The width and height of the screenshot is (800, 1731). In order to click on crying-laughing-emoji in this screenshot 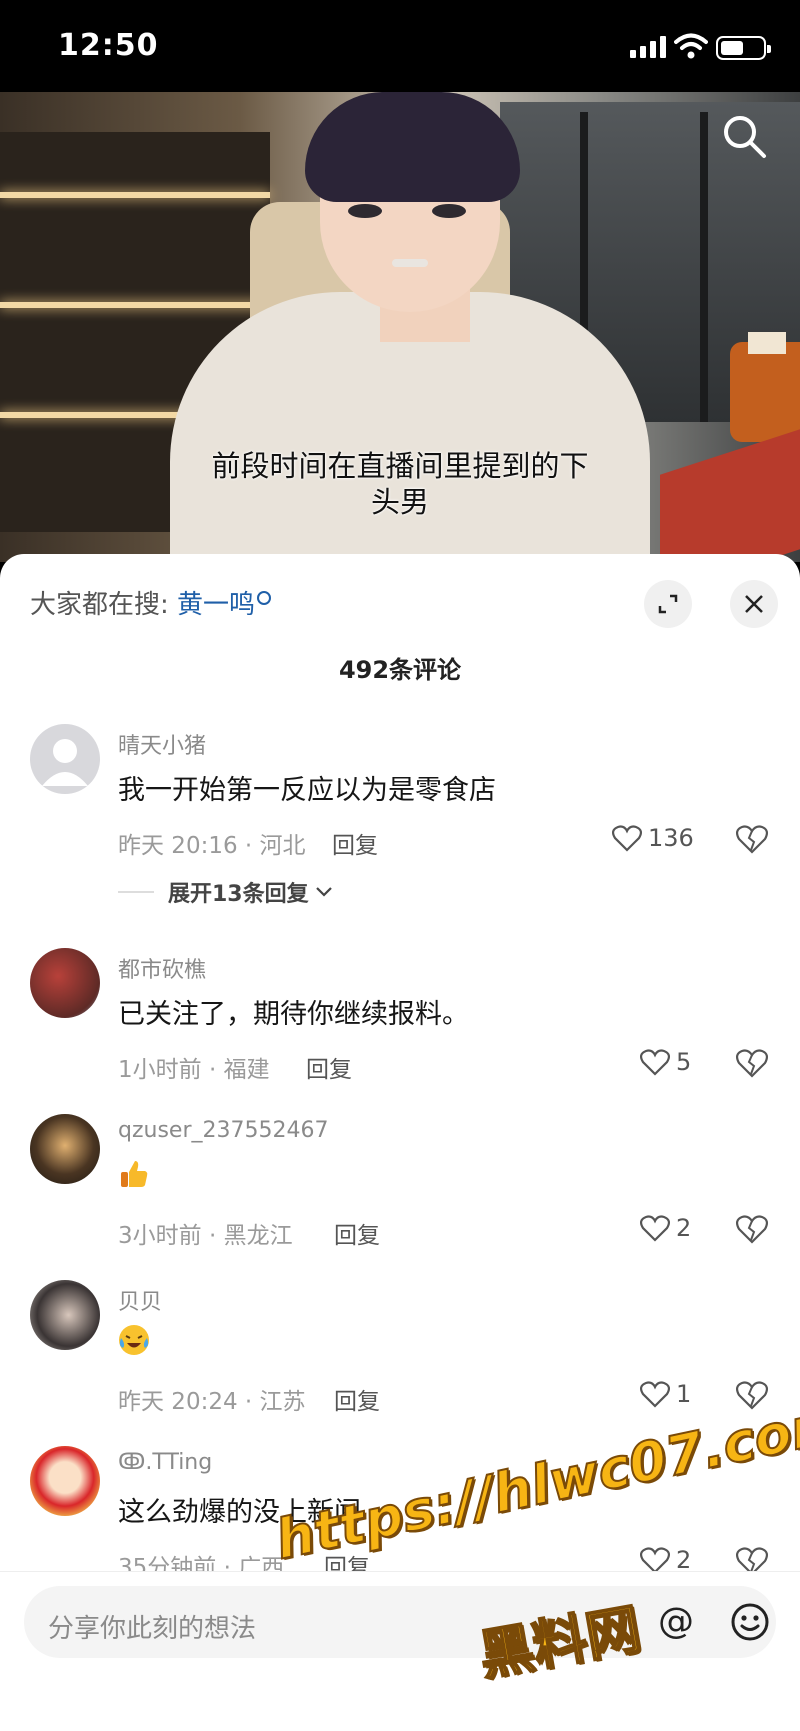, I will do `click(134, 1340)`.